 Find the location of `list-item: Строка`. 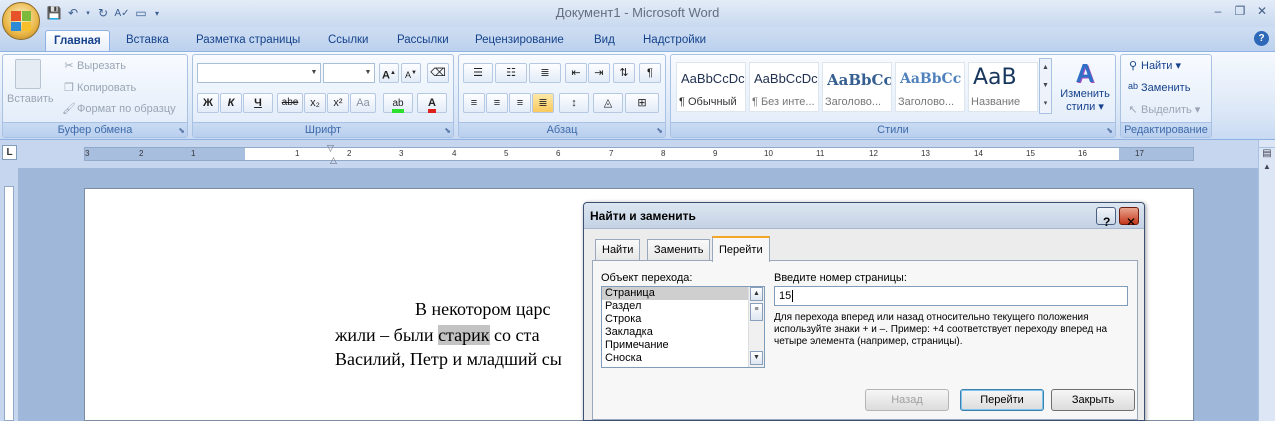

list-item: Строка is located at coordinates (683, 319).